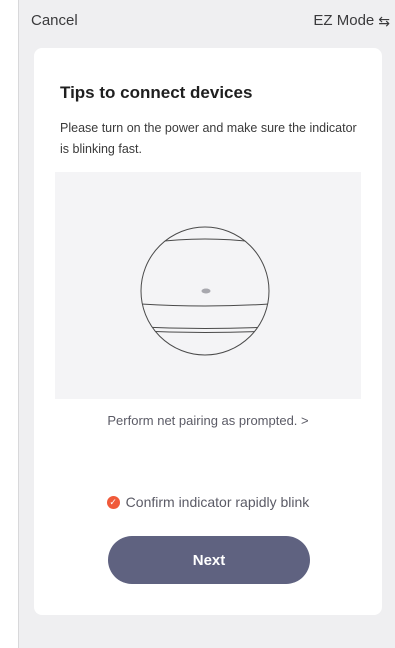  What do you see at coordinates (54, 20) in the screenshot?
I see `cancel-button: Cancel` at bounding box center [54, 20].